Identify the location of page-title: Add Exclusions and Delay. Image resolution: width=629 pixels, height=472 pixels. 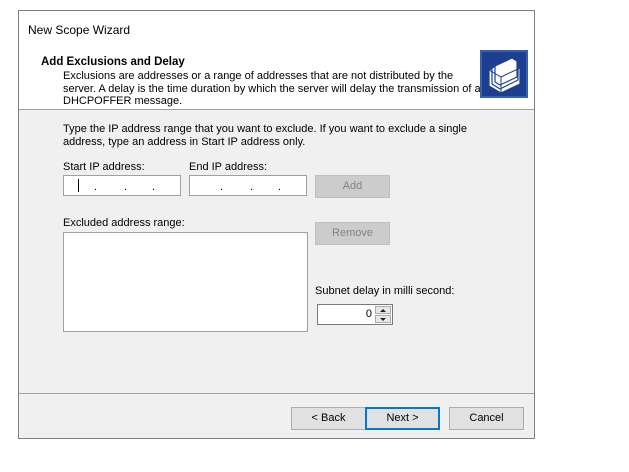
(113, 62).